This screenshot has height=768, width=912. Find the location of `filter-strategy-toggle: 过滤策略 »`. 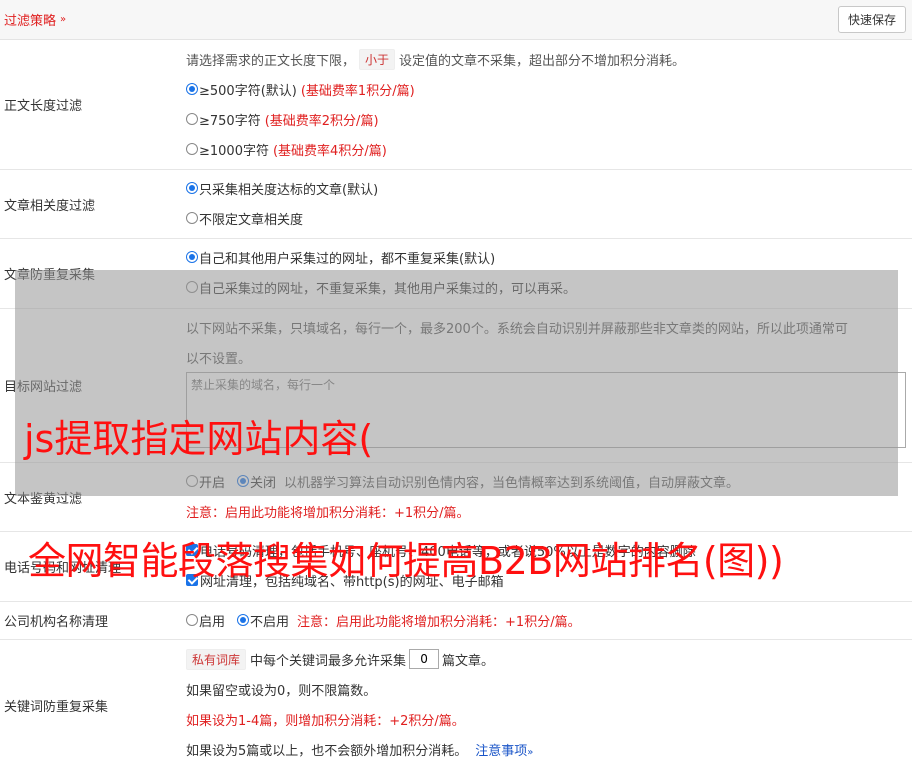

filter-strategy-toggle: 过滤策略 » is located at coordinates (35, 19).